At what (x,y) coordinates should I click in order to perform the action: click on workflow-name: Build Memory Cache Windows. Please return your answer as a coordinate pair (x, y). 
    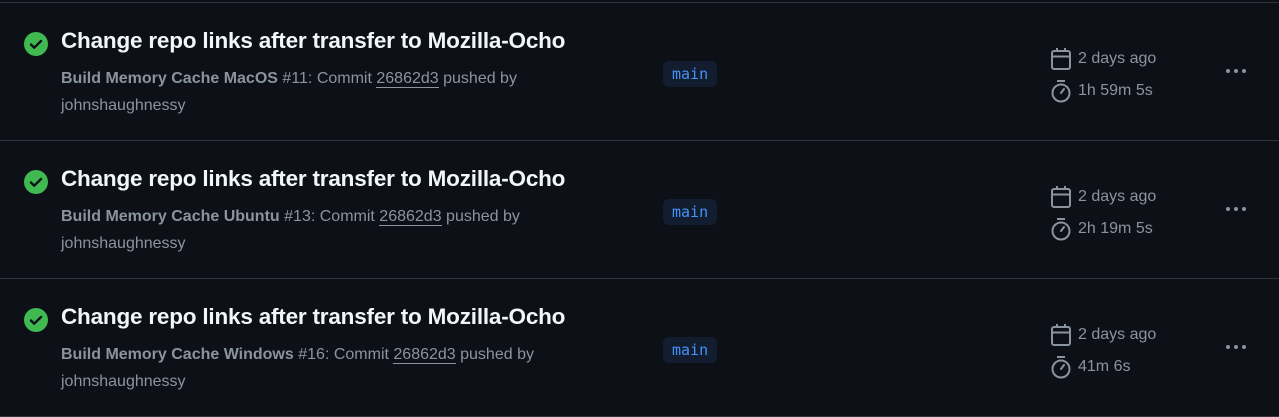
    Looking at the image, I should click on (177, 354).